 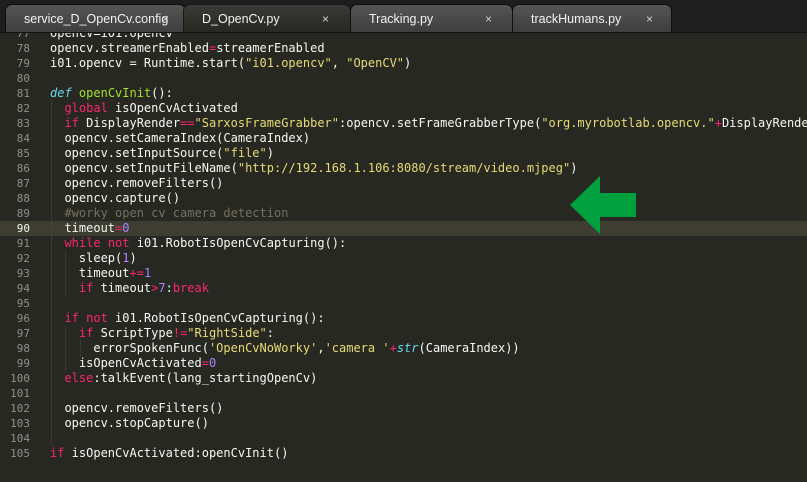 What do you see at coordinates (20, 408) in the screenshot?
I see `line-number: 102` at bounding box center [20, 408].